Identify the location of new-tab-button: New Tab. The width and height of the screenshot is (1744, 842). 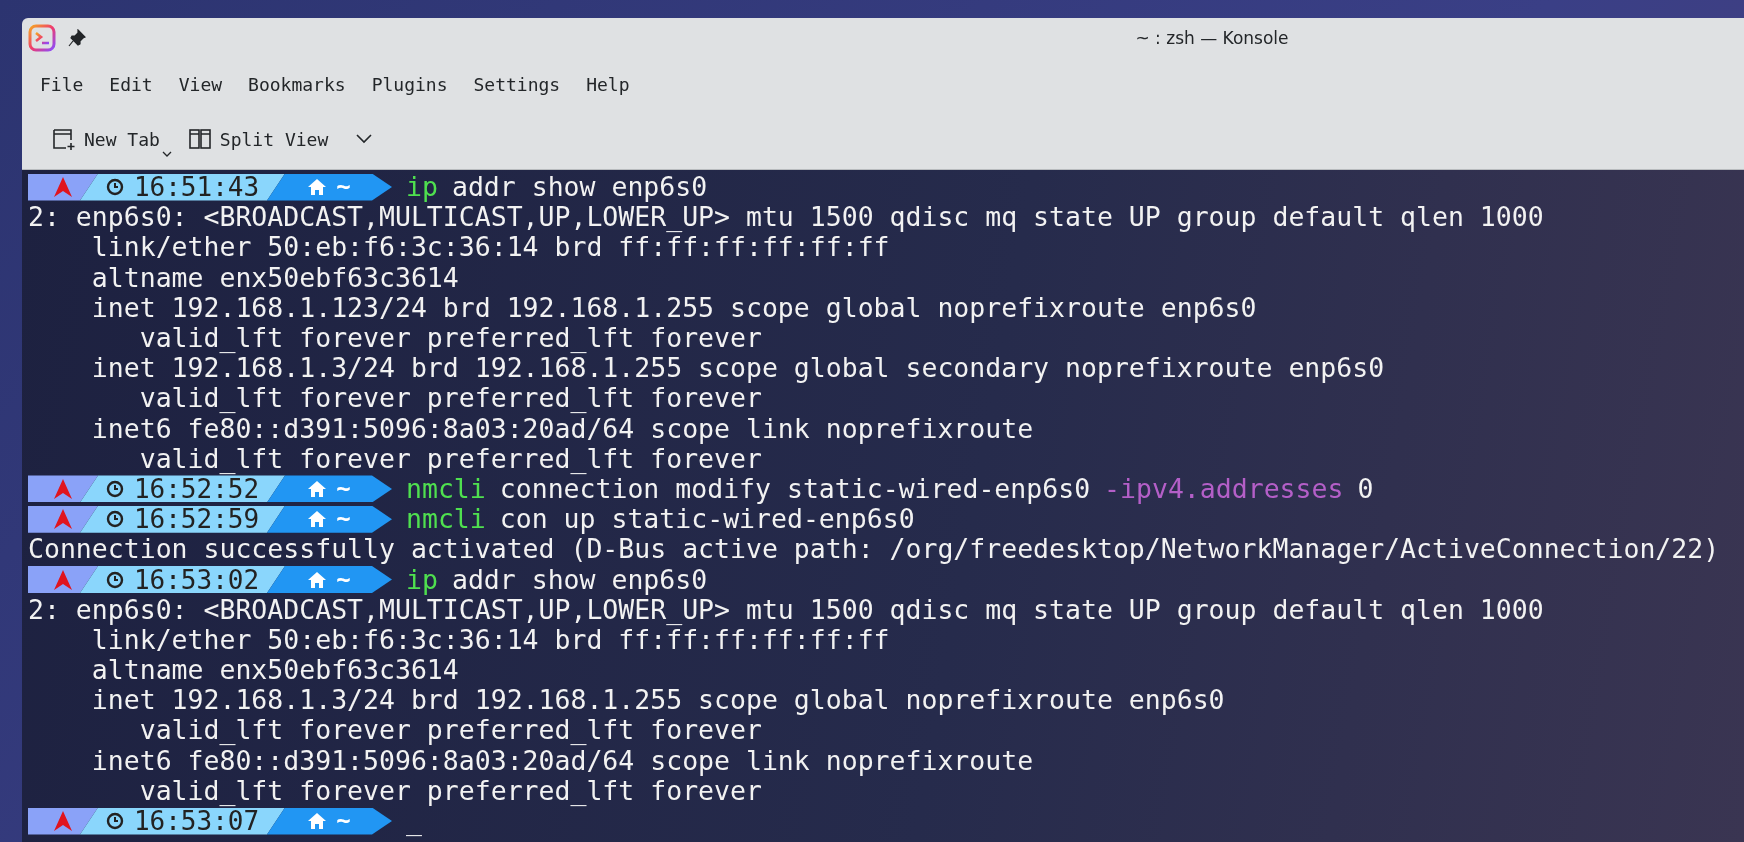
(106, 139).